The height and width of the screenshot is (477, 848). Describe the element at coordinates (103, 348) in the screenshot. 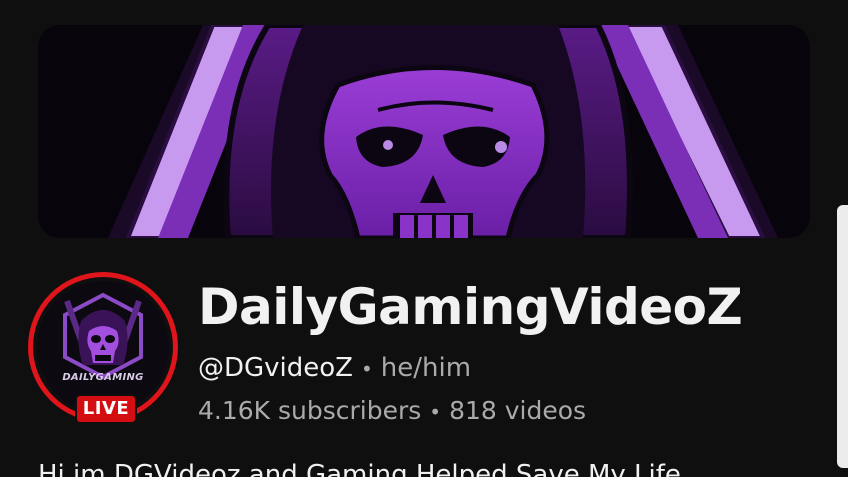

I see `channel-avatar: DAILYGAMING LIVE` at that location.